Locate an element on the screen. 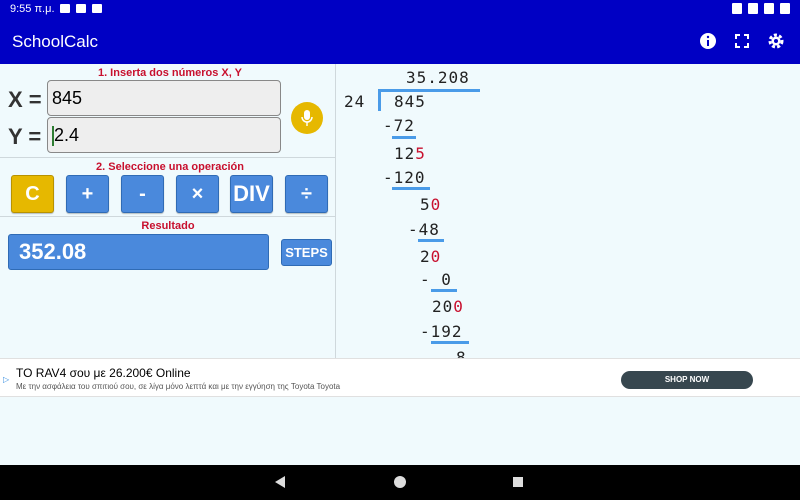 The image size is (800, 500). voice-input-button is located at coordinates (307, 118).